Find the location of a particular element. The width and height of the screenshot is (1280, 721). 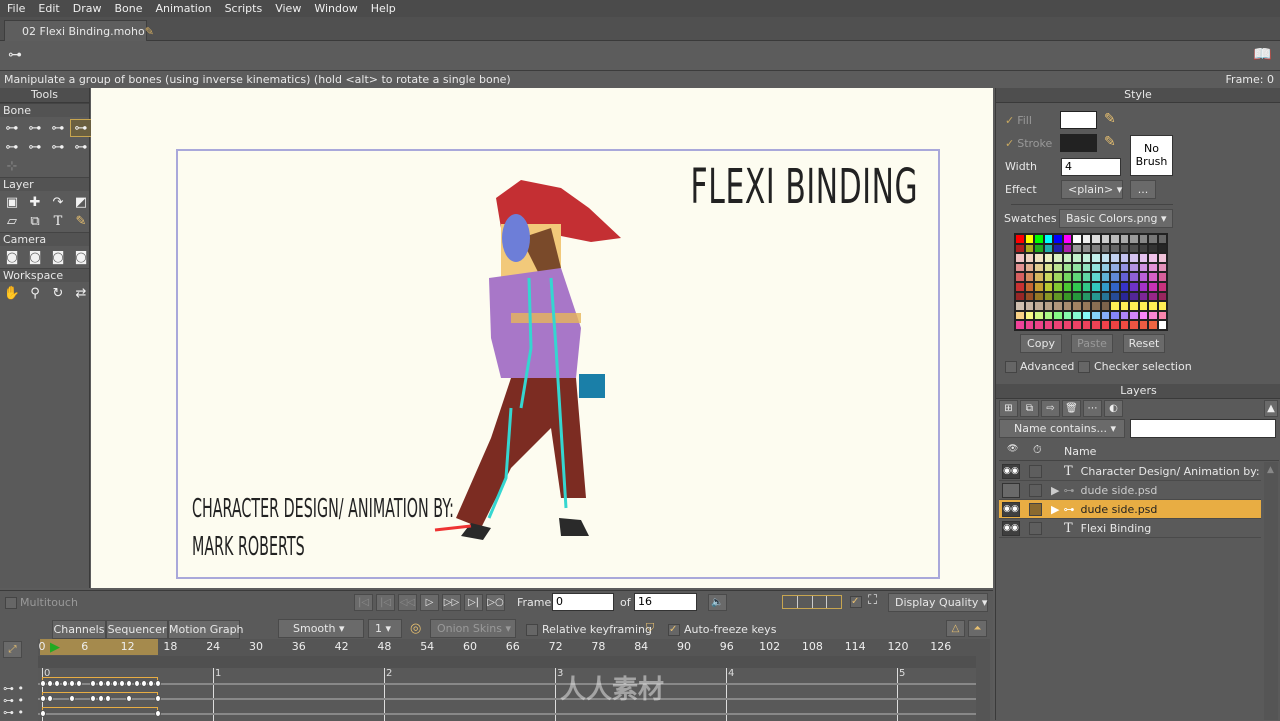

tab-channels: Channels is located at coordinates (79, 629).